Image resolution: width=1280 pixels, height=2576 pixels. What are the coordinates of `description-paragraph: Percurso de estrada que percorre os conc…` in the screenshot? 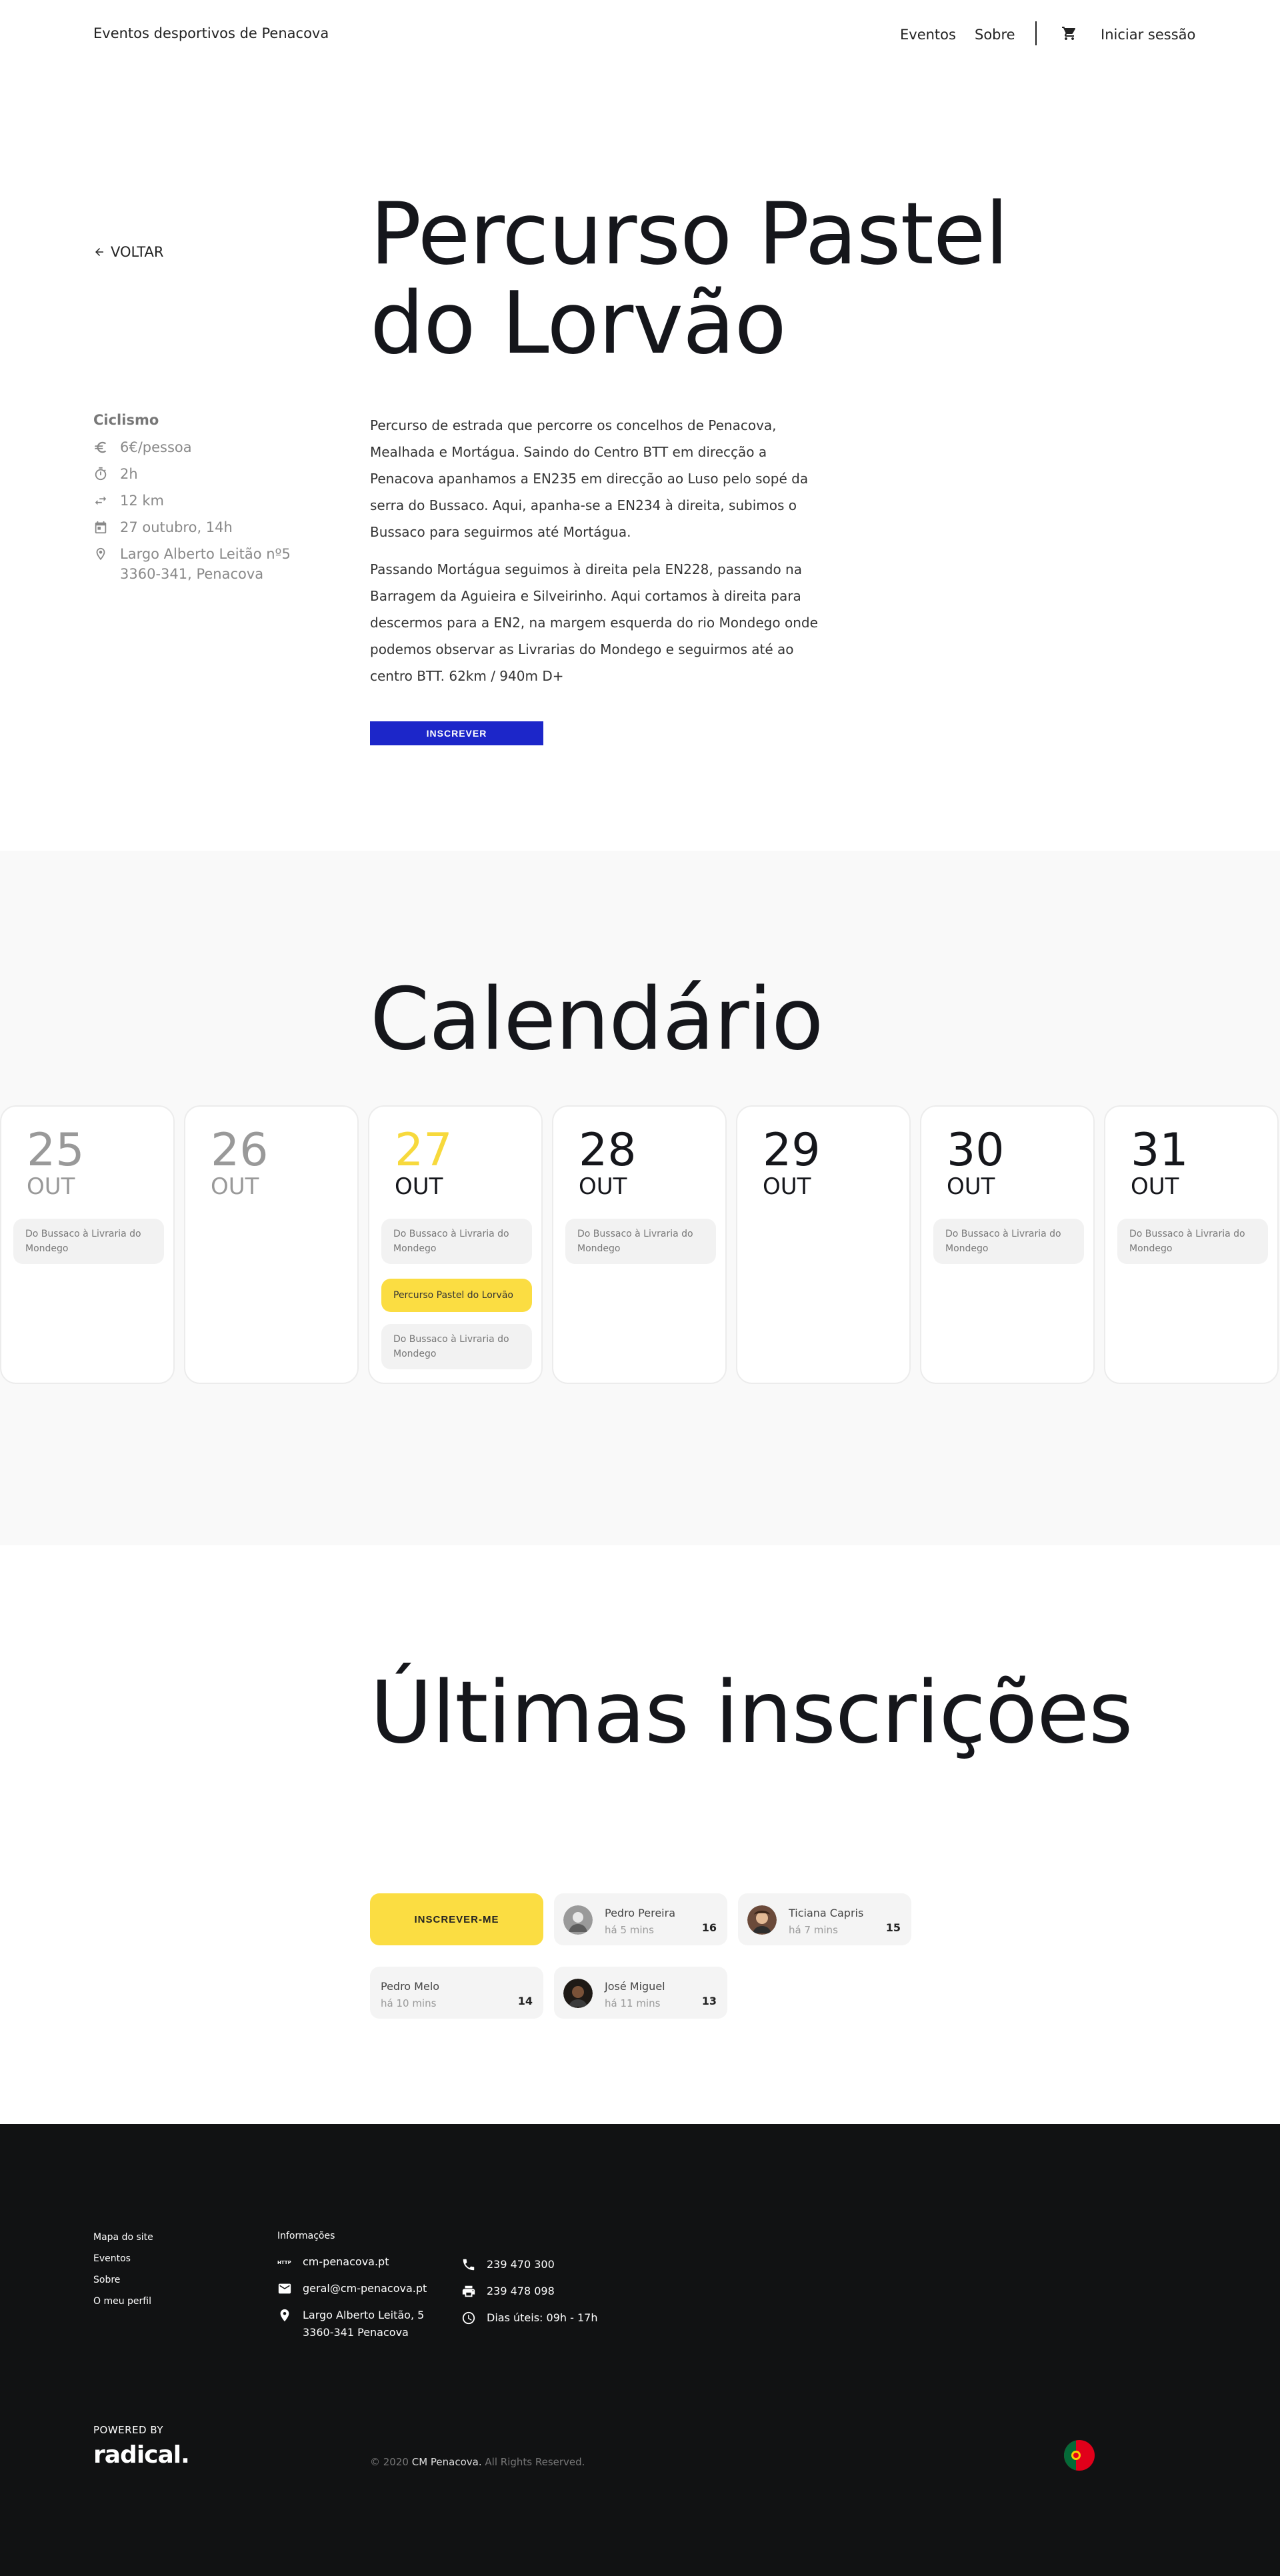 It's located at (589, 478).